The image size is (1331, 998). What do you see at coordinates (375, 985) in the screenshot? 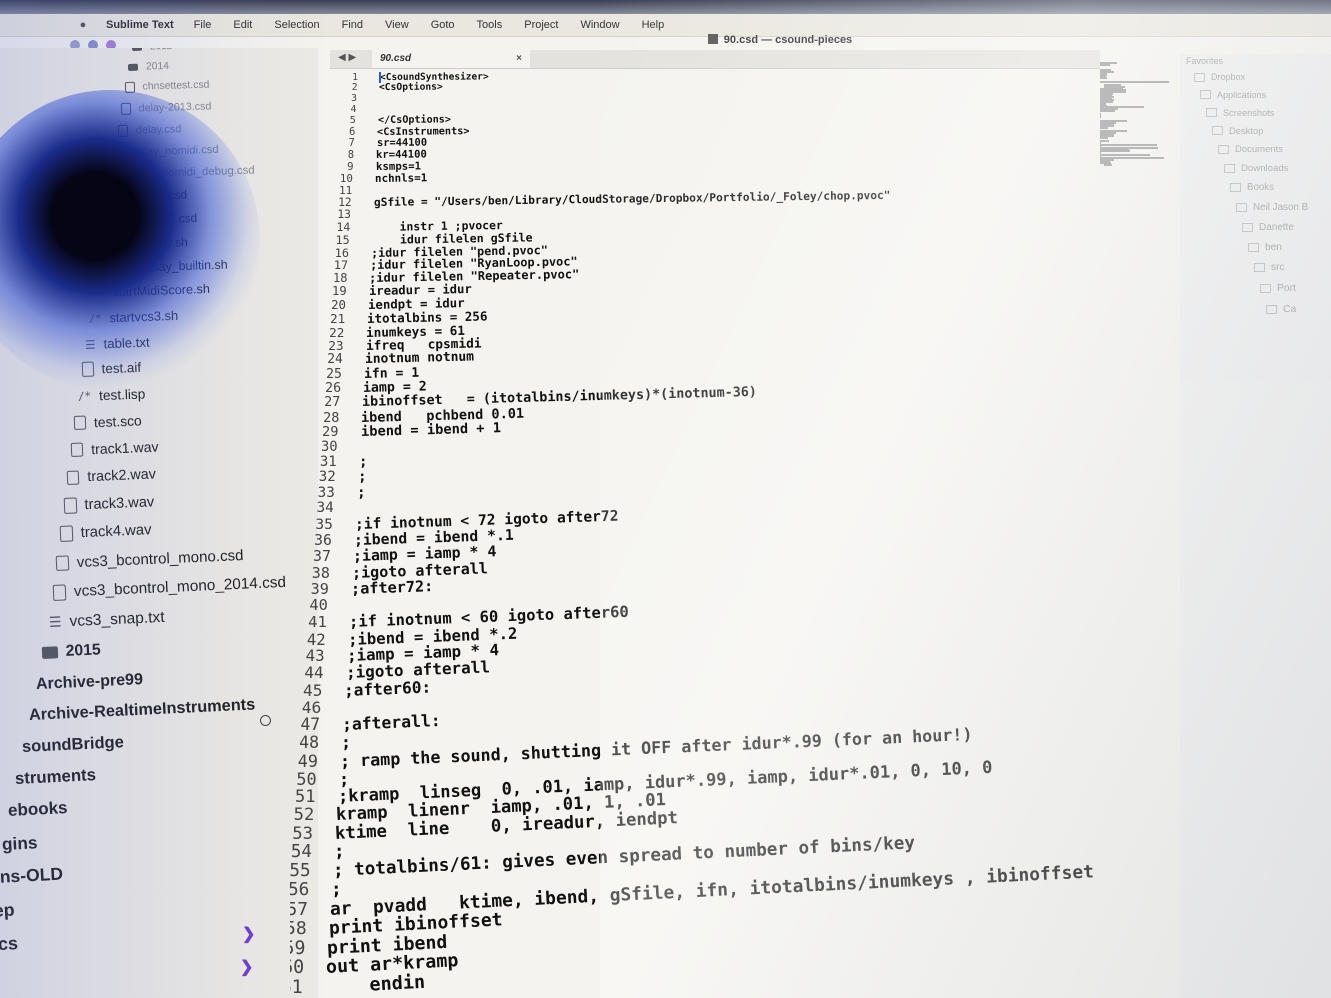
I see `code-line: endin` at bounding box center [375, 985].